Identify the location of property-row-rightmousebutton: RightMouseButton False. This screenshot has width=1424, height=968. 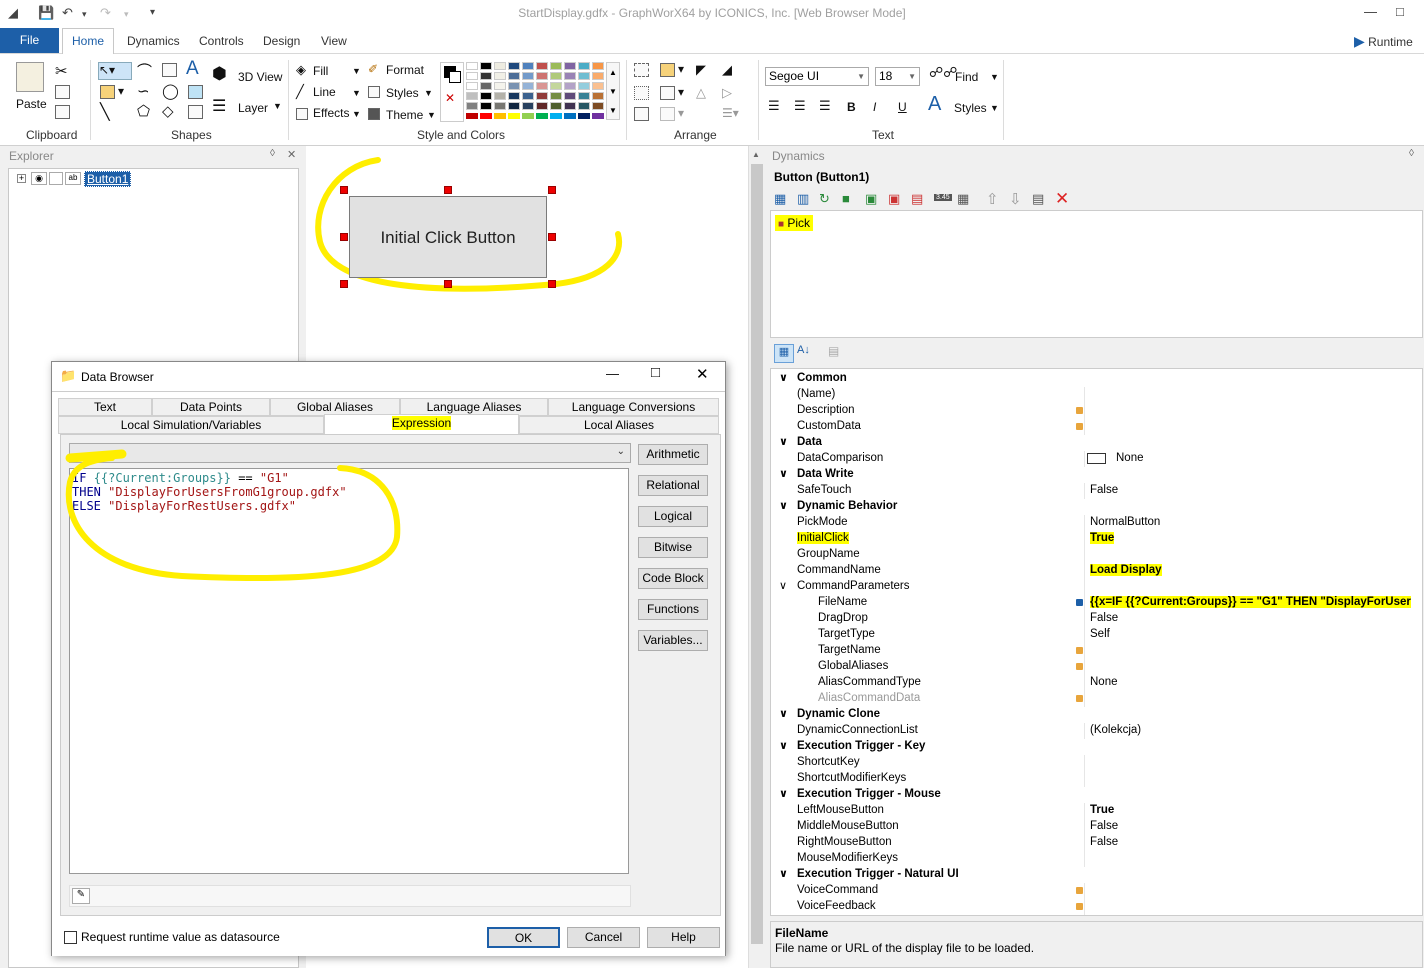
(1096, 843).